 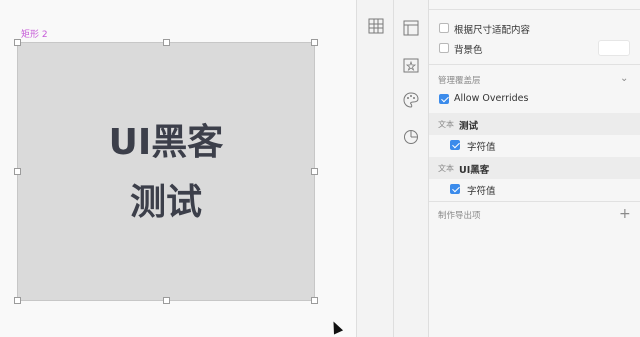 I want to click on resize-handle-bottom-right, so click(x=314, y=300).